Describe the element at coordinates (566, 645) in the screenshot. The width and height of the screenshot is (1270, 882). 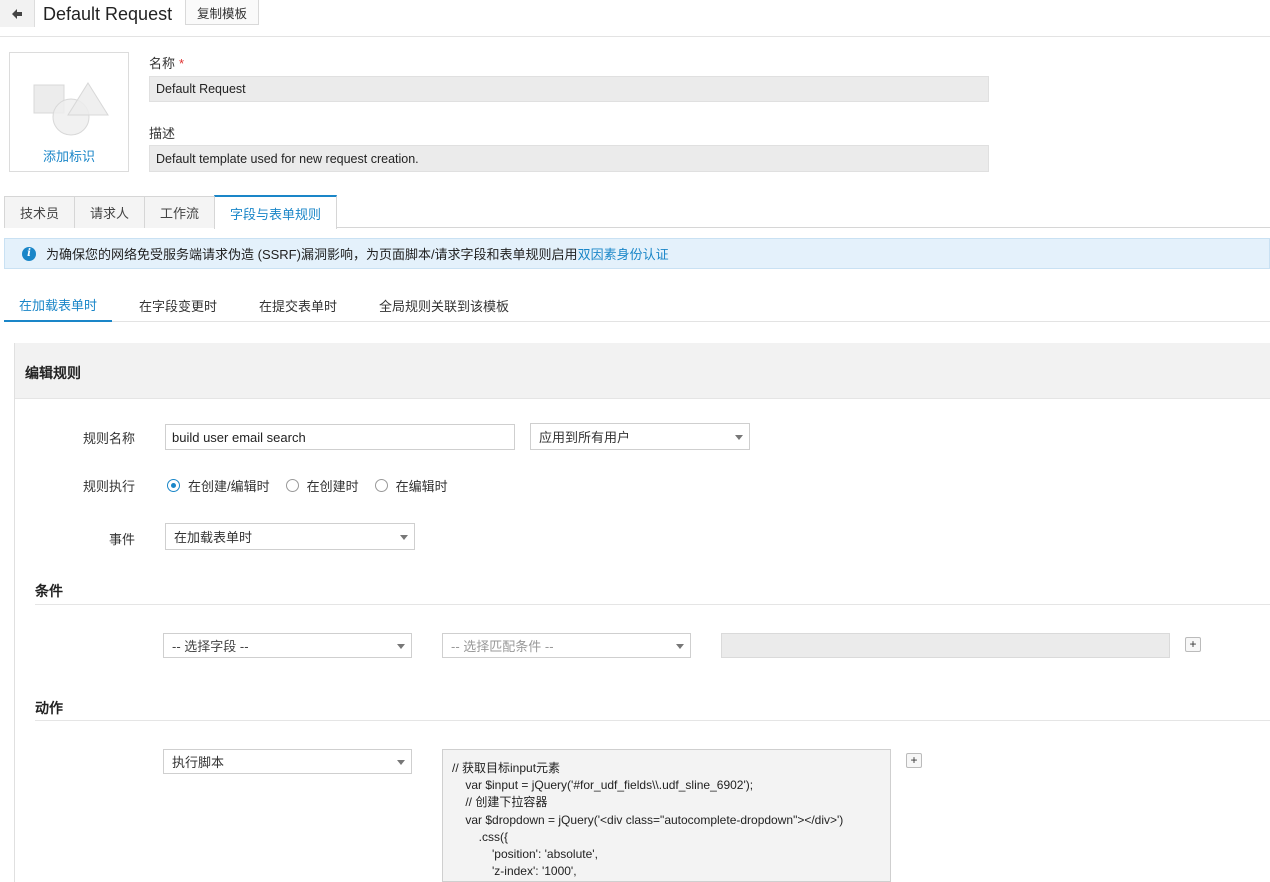
I see `condition-match-select: -- 选择匹配条件 --` at that location.